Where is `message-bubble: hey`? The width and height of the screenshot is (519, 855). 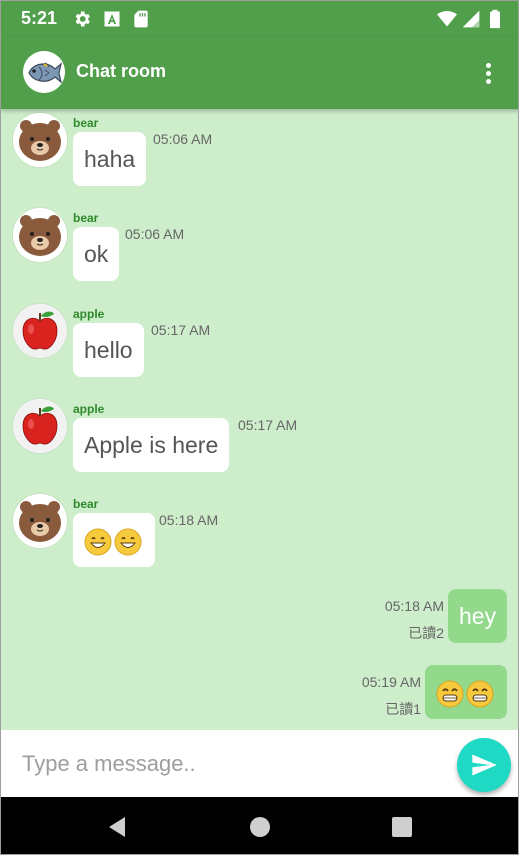
message-bubble: hey is located at coordinates (478, 616).